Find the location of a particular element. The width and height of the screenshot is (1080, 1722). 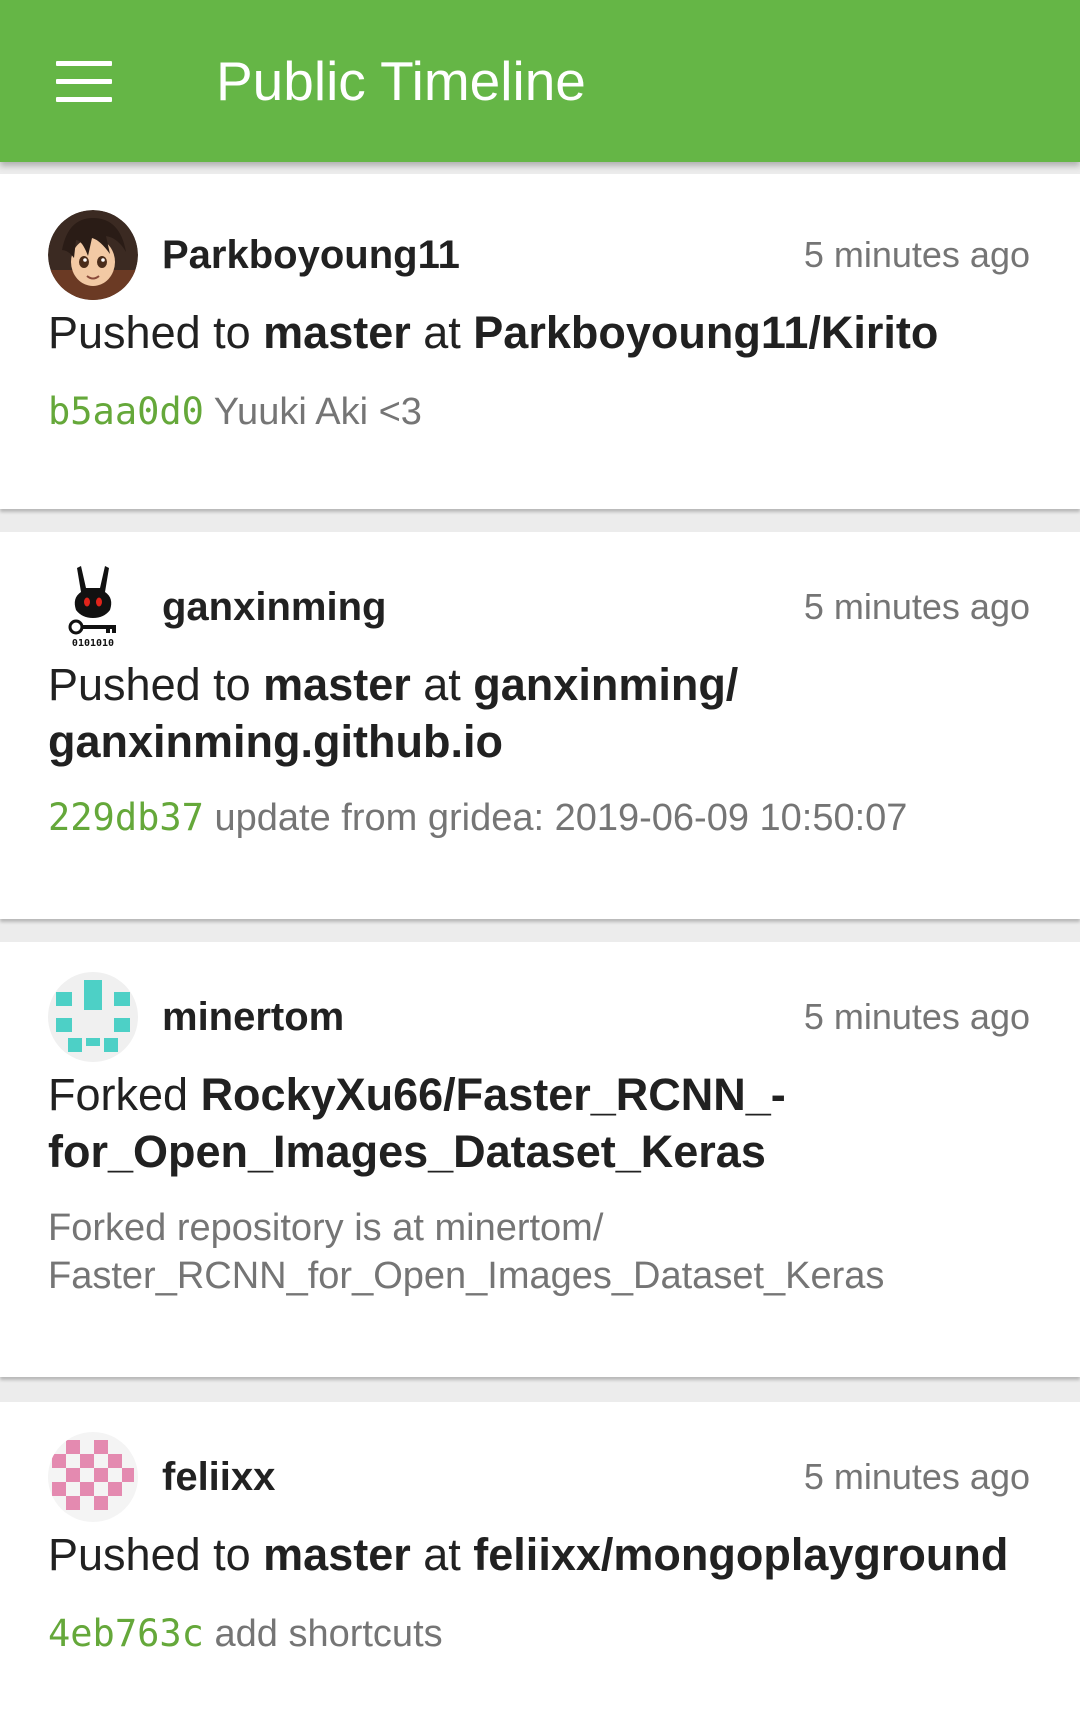

commit-sha-link: 229db37 is located at coordinates (126, 817).